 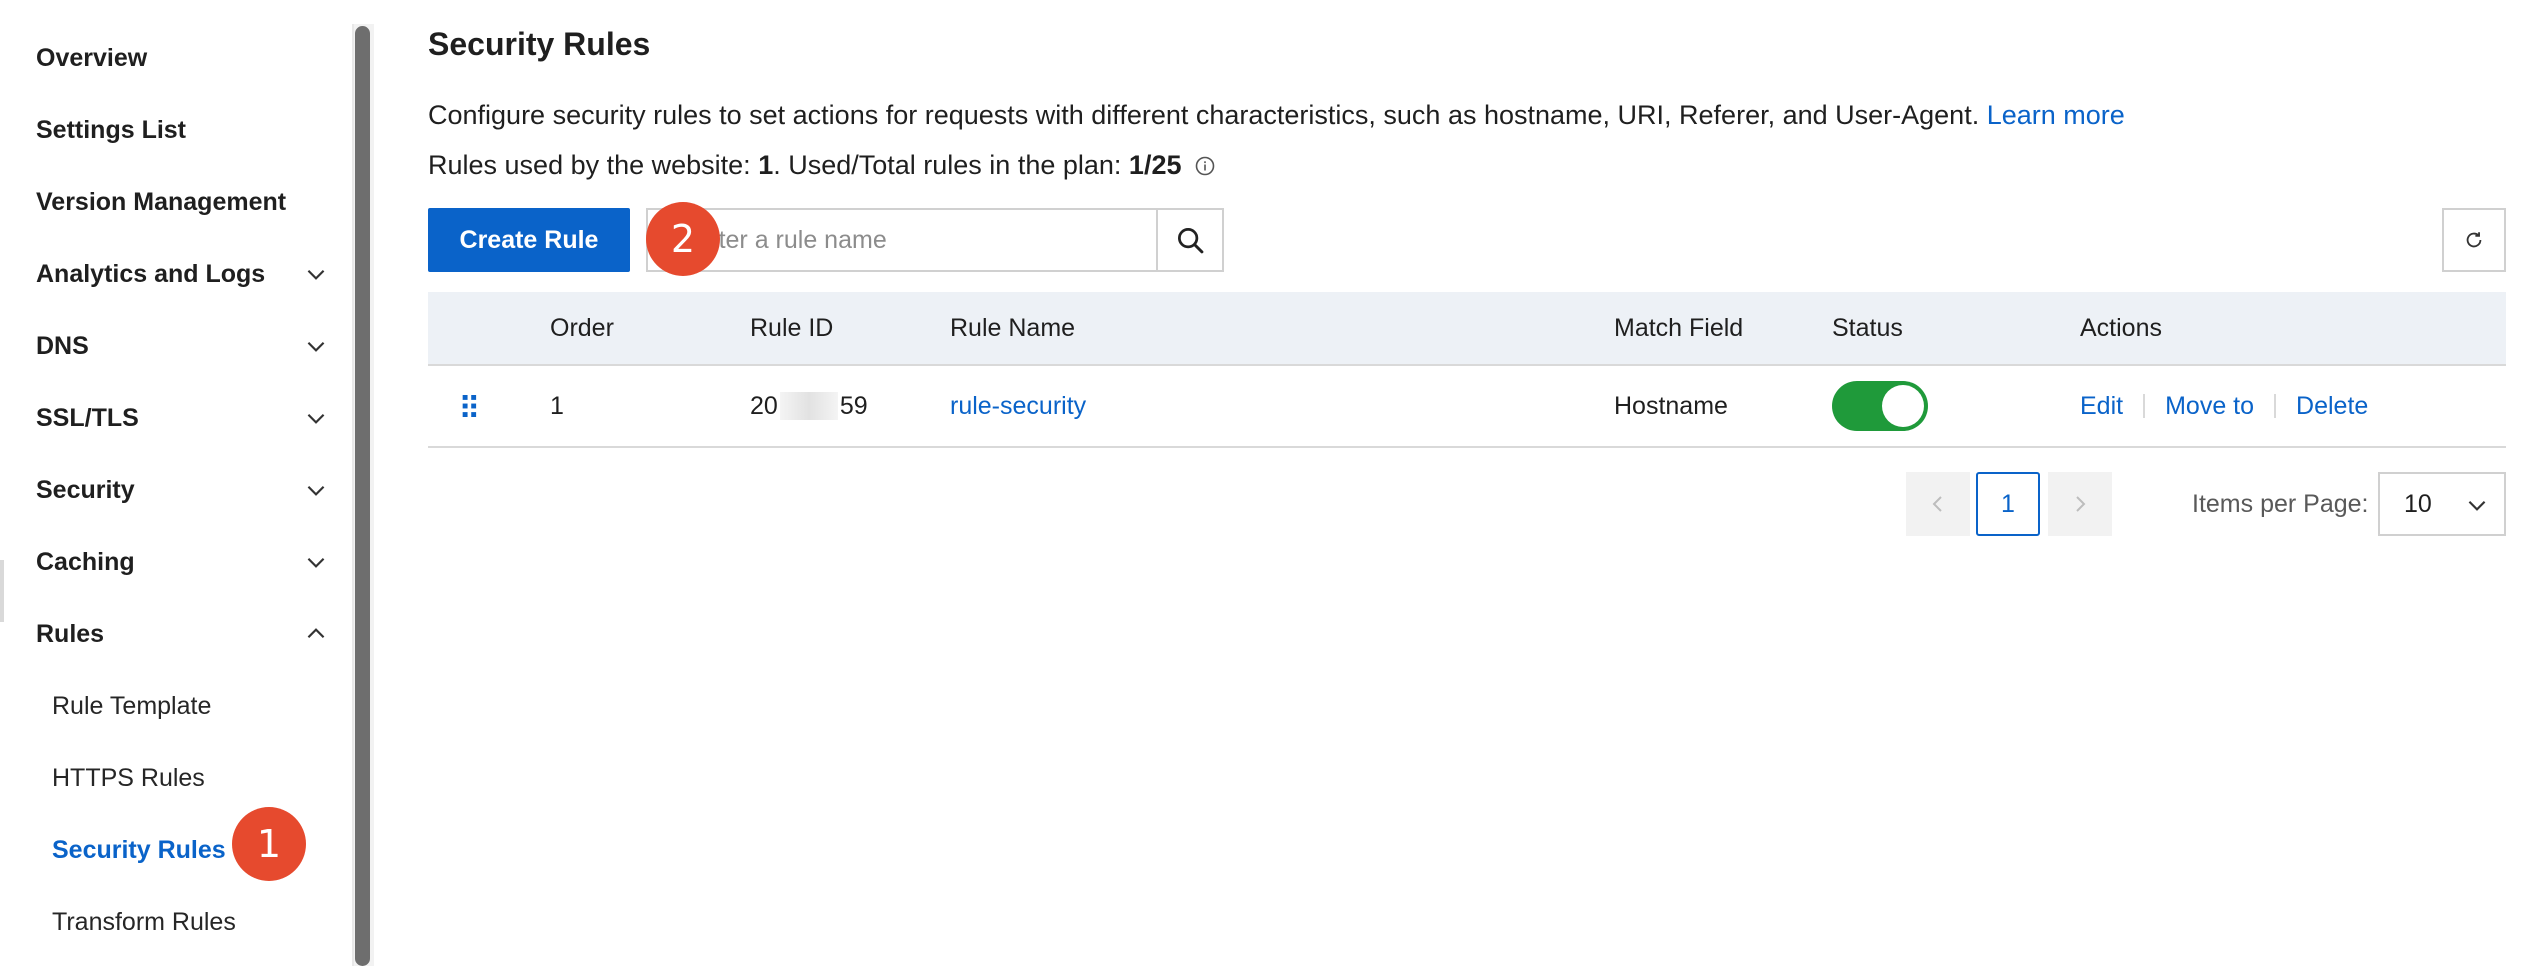 I want to click on column-header-match-field: Match Field, so click(x=1679, y=327).